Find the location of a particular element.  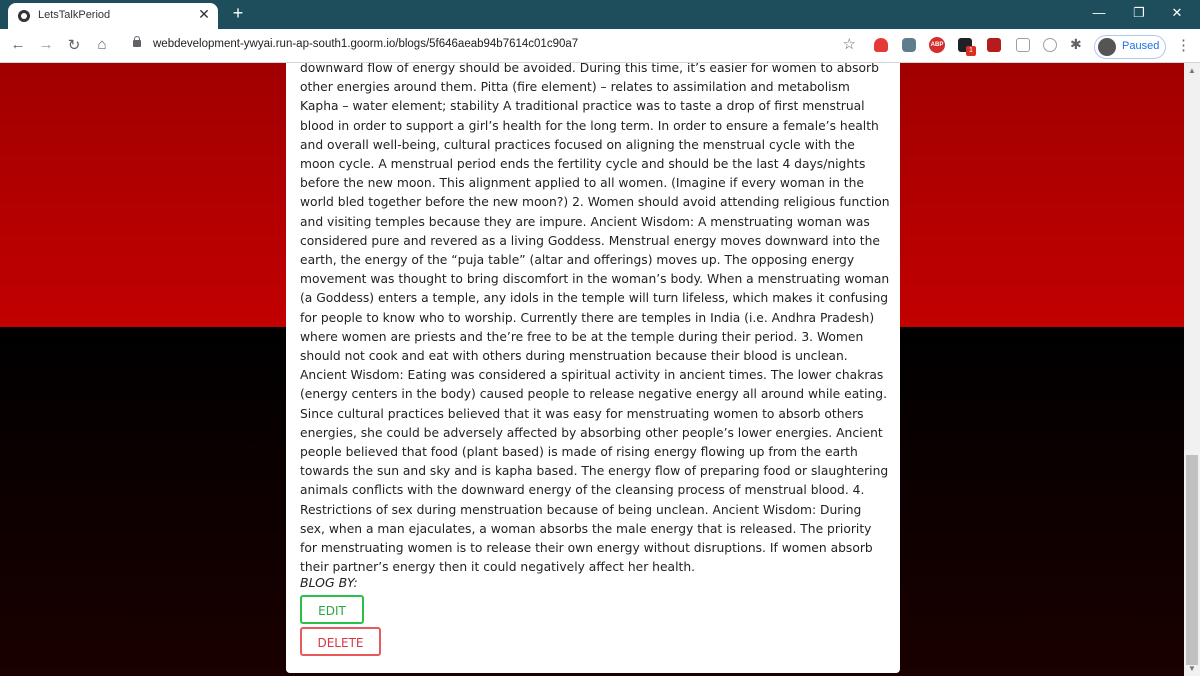

reload-icon: ↻ is located at coordinates (74, 45).